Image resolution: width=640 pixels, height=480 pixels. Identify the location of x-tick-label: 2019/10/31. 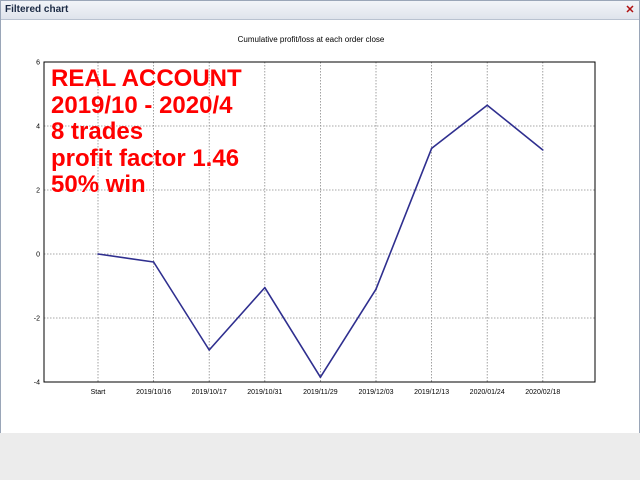
(264, 392).